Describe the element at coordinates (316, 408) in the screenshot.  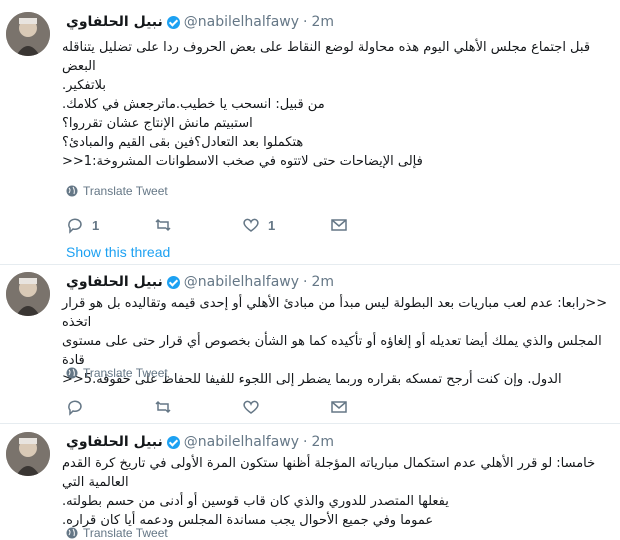
I see `tweet-actions` at that location.